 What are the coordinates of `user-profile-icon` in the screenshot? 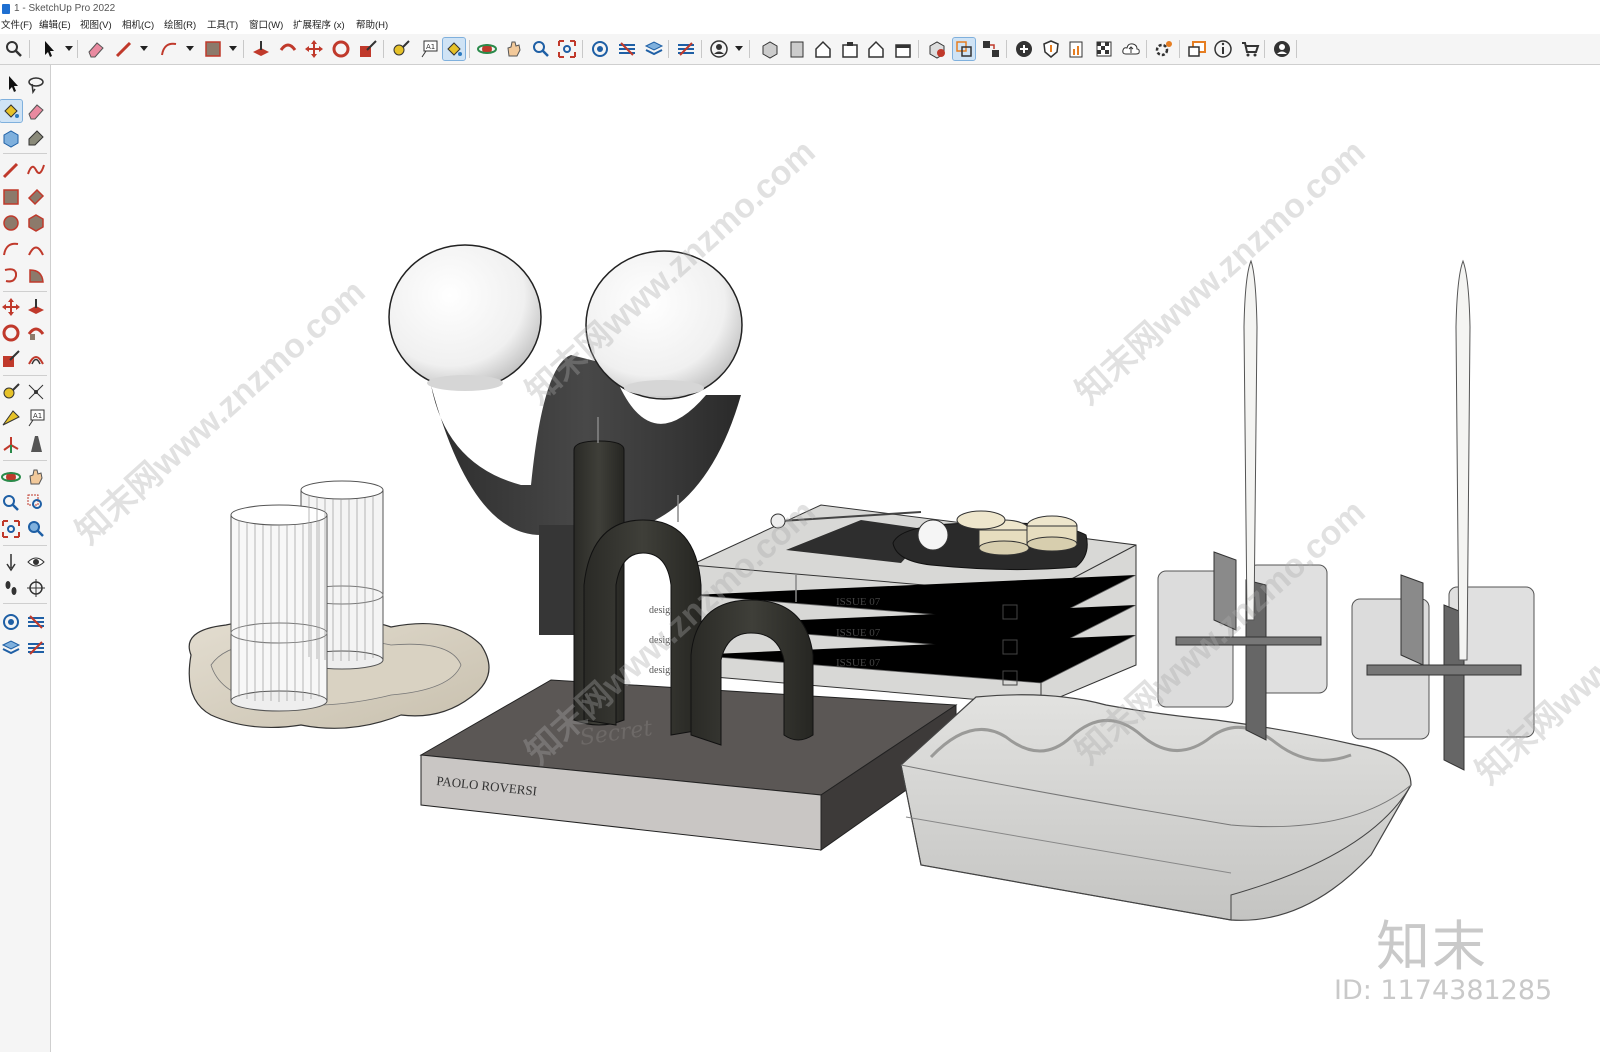 It's located at (1282, 49).